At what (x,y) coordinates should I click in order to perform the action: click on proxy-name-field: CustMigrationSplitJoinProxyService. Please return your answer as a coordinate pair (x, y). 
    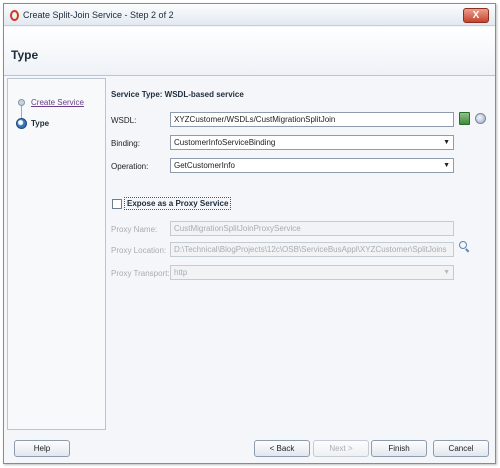
    Looking at the image, I should click on (312, 228).